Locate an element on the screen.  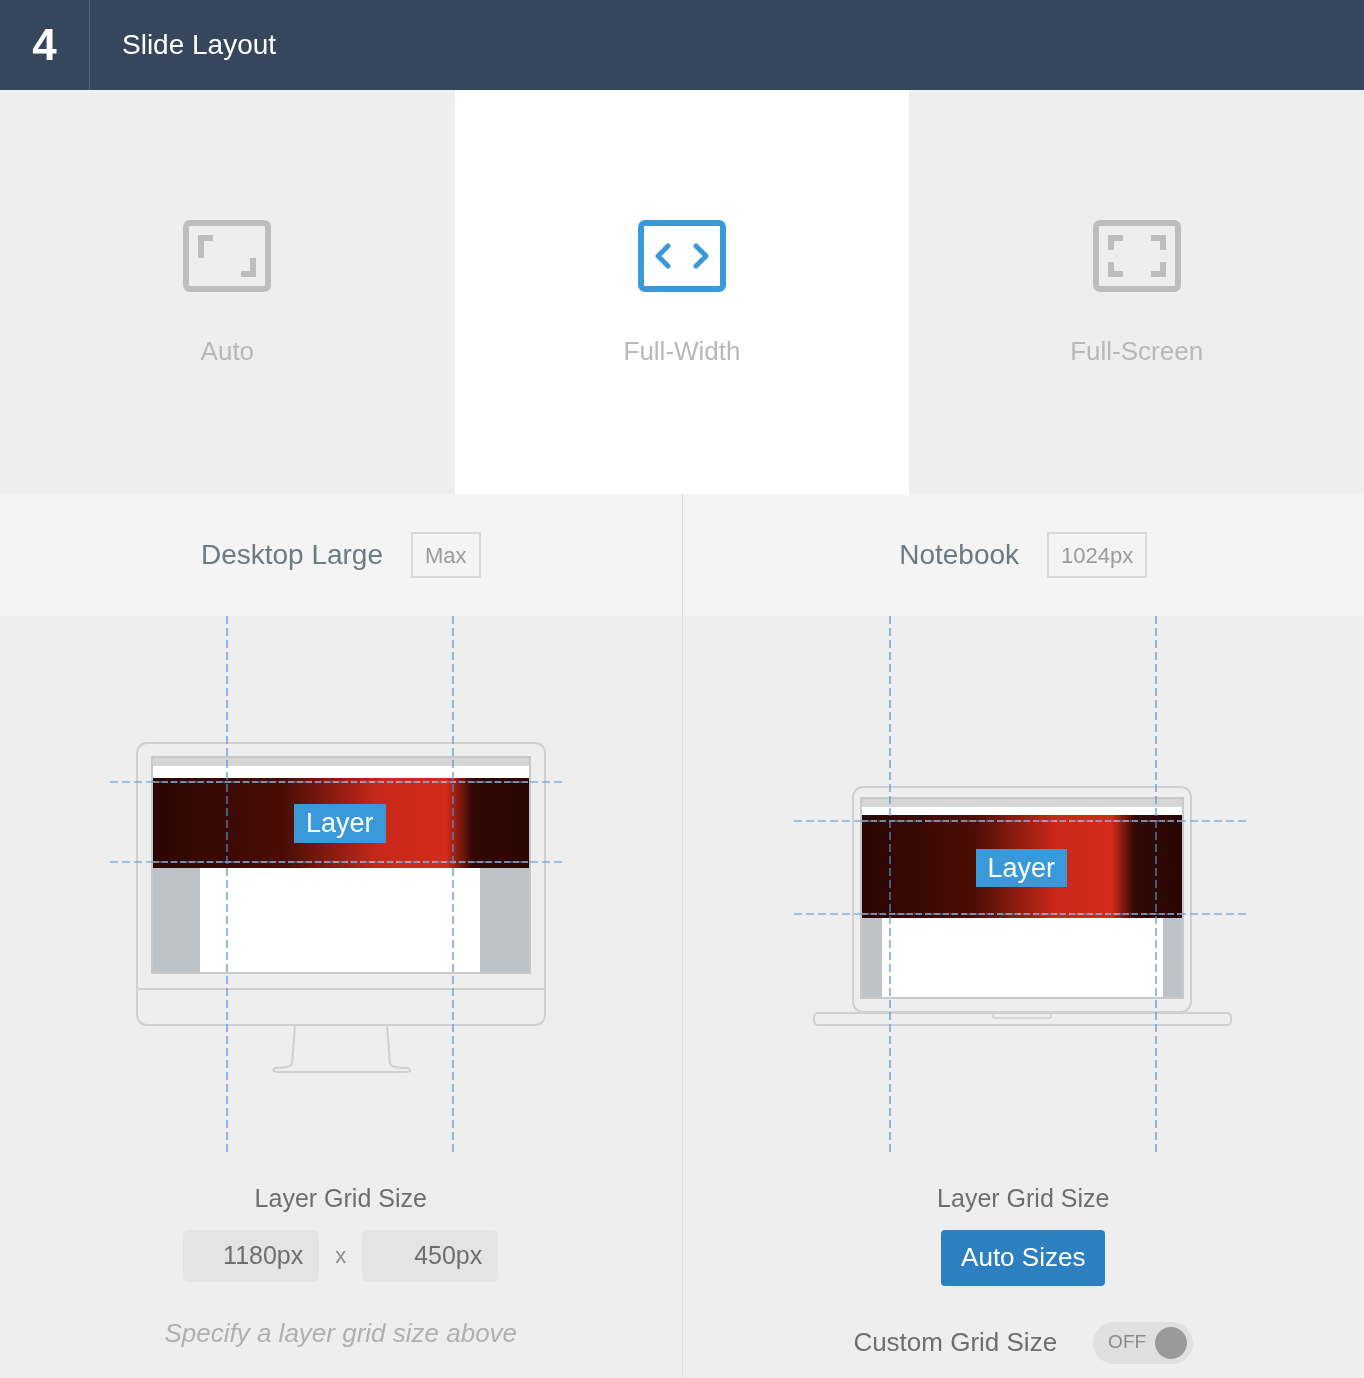
hint-text: Specify a layer grid size above is located at coordinates (341, 1333).